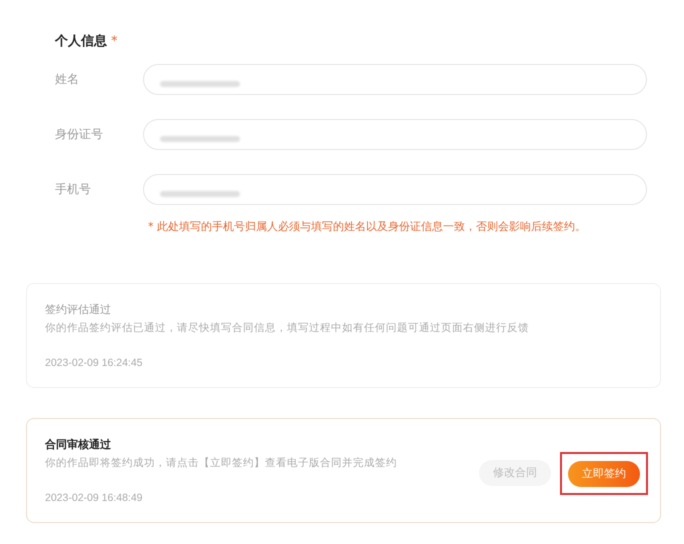 The height and width of the screenshot is (544, 684). Describe the element at coordinates (287, 328) in the screenshot. I see `card-message: 你的作品签约评估已通过，请尽快填写合同信息，填写过程中如有任何问题可通过页面右侧进行反馈` at that location.